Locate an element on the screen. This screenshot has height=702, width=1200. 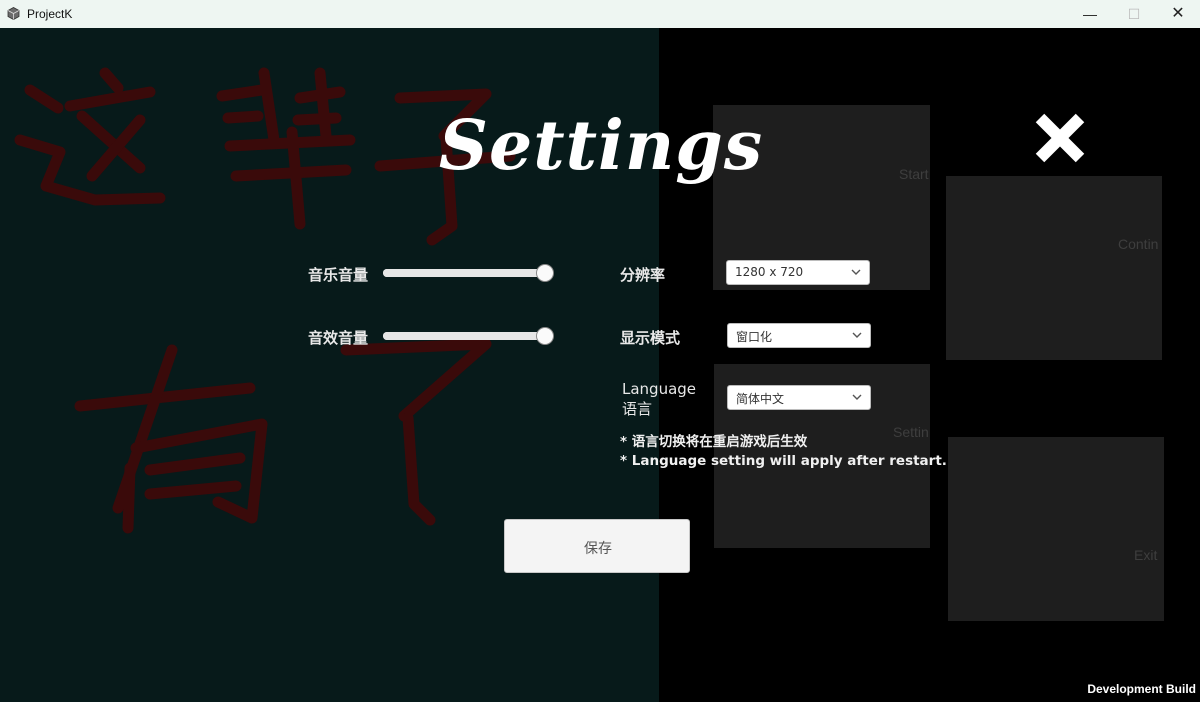
save-button: 保存 is located at coordinates (597, 546).